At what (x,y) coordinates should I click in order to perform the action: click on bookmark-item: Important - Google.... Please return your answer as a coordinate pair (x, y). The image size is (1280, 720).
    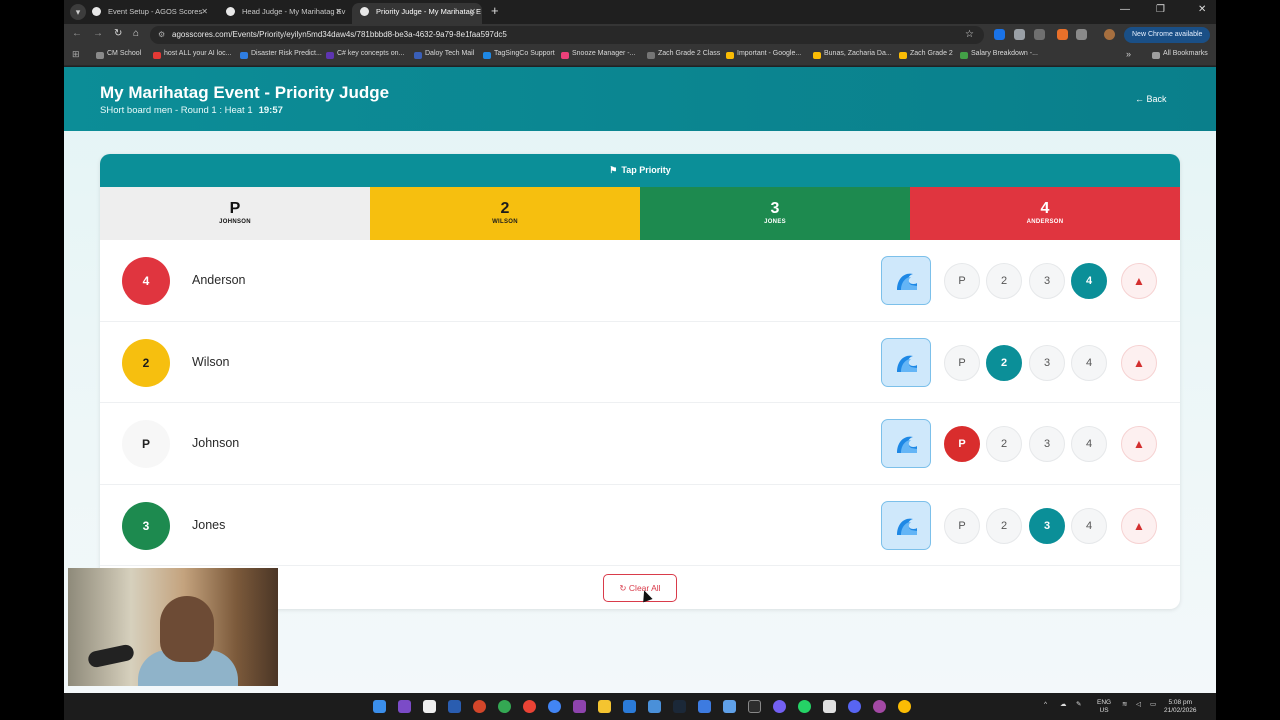
    Looking at the image, I should click on (763, 54).